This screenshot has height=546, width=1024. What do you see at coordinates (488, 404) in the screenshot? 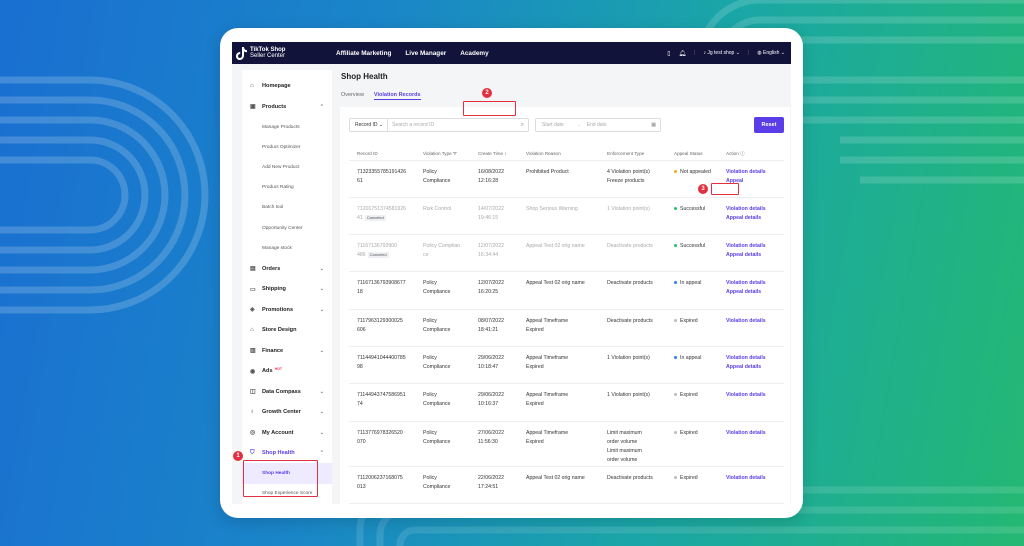
I see `create-time: 10:16:37` at bounding box center [488, 404].